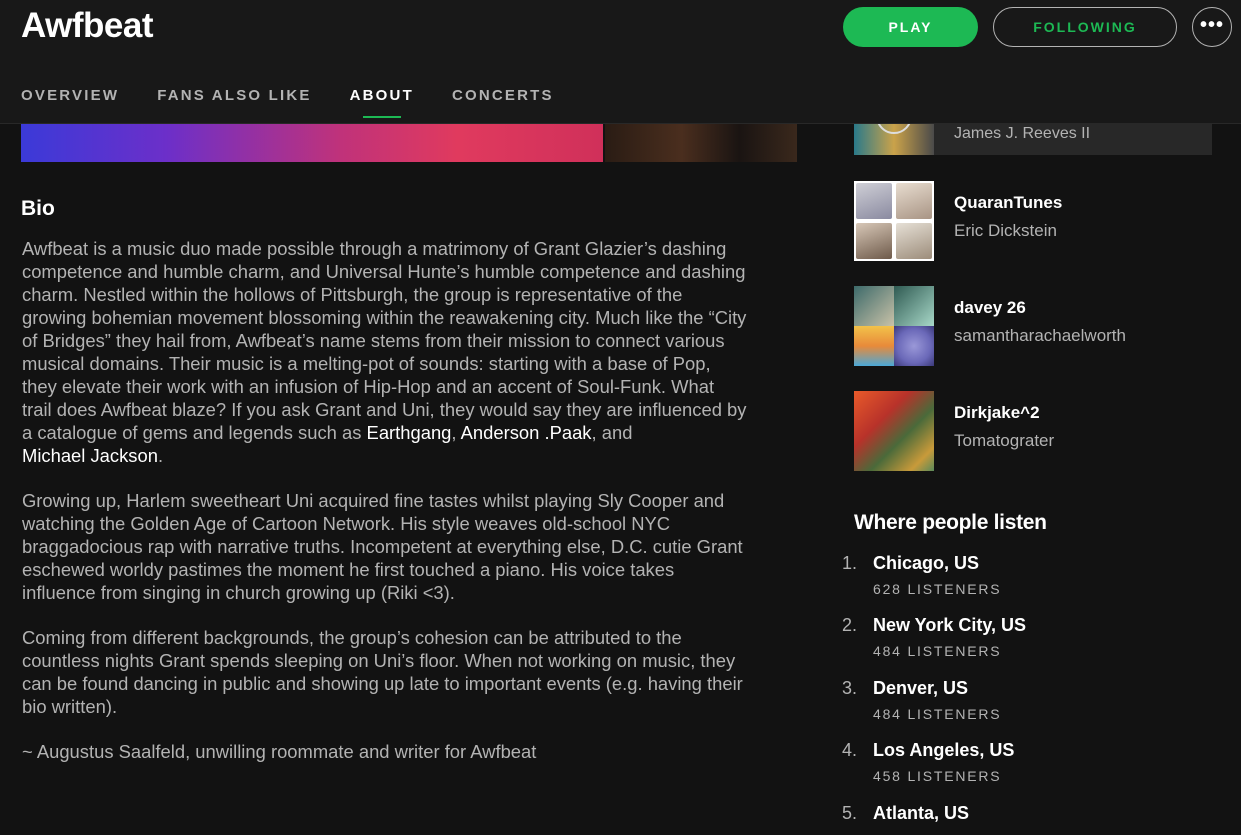  What do you see at coordinates (87, 25) in the screenshot?
I see `artist-name: Awfbeat` at bounding box center [87, 25].